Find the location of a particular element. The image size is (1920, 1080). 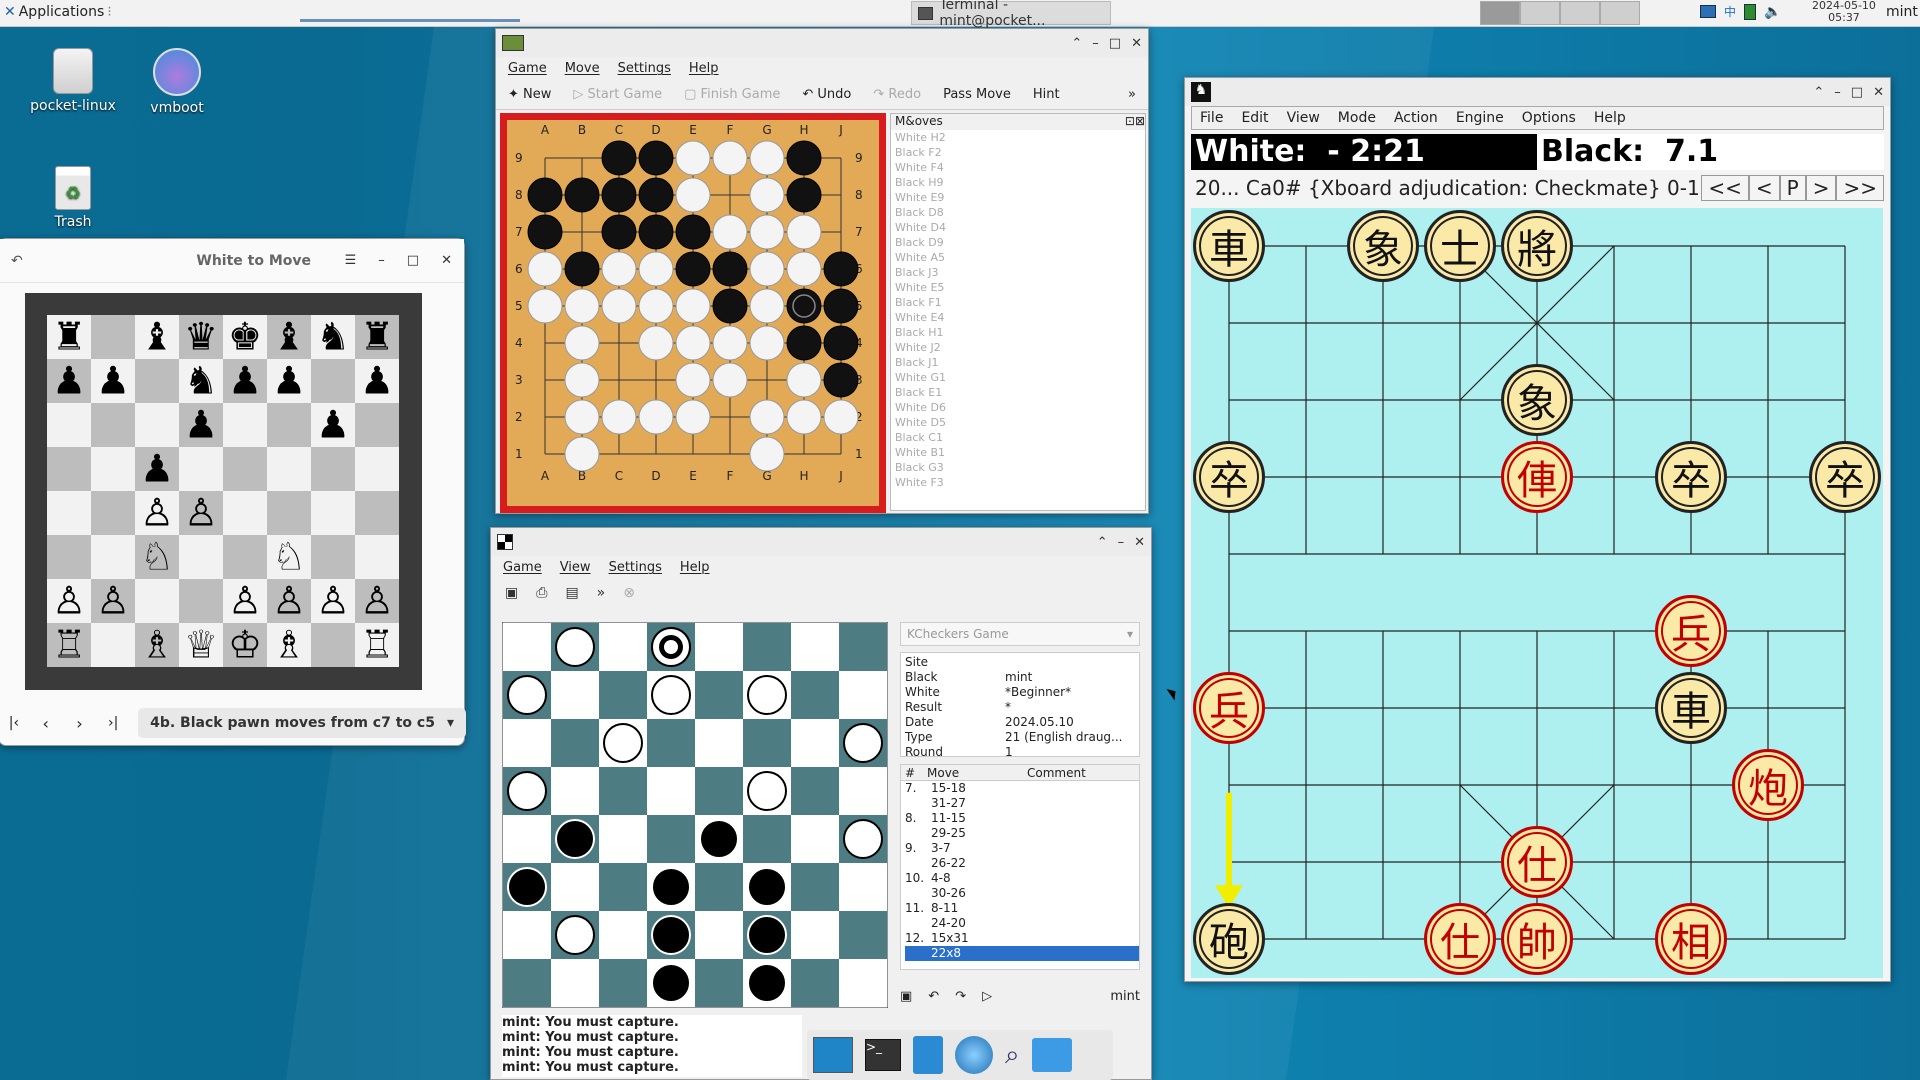

open-icon: ⎙ is located at coordinates (541, 593).